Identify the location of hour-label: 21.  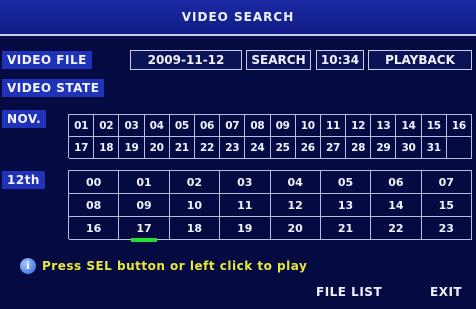
(345, 228).